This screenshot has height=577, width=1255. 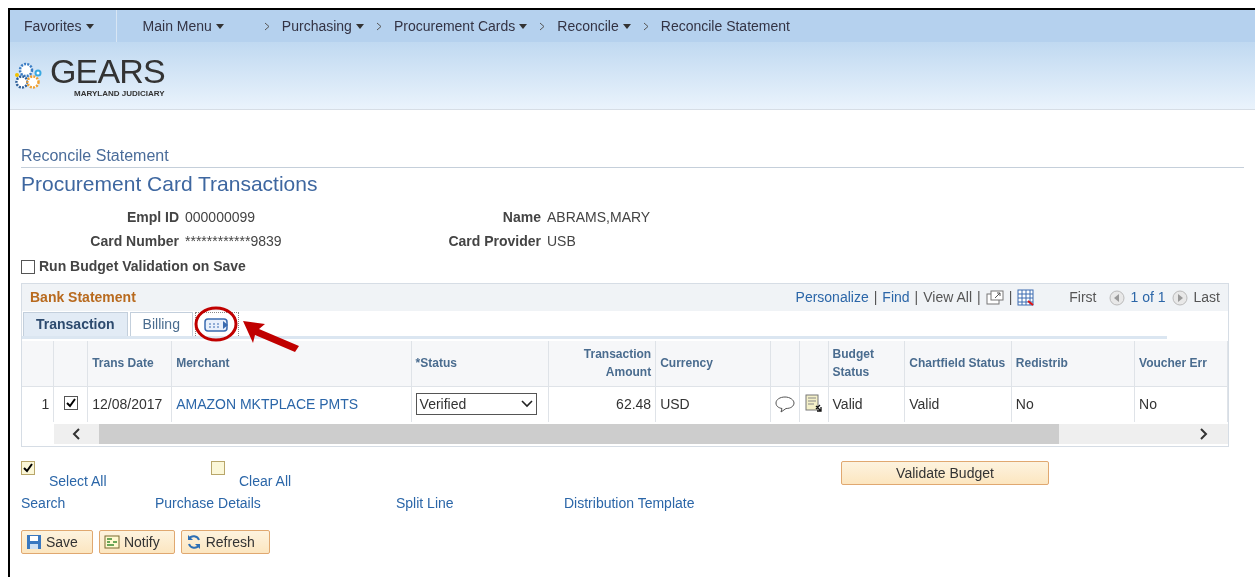 I want to click on column-header: Chartfield Status, so click(x=958, y=363).